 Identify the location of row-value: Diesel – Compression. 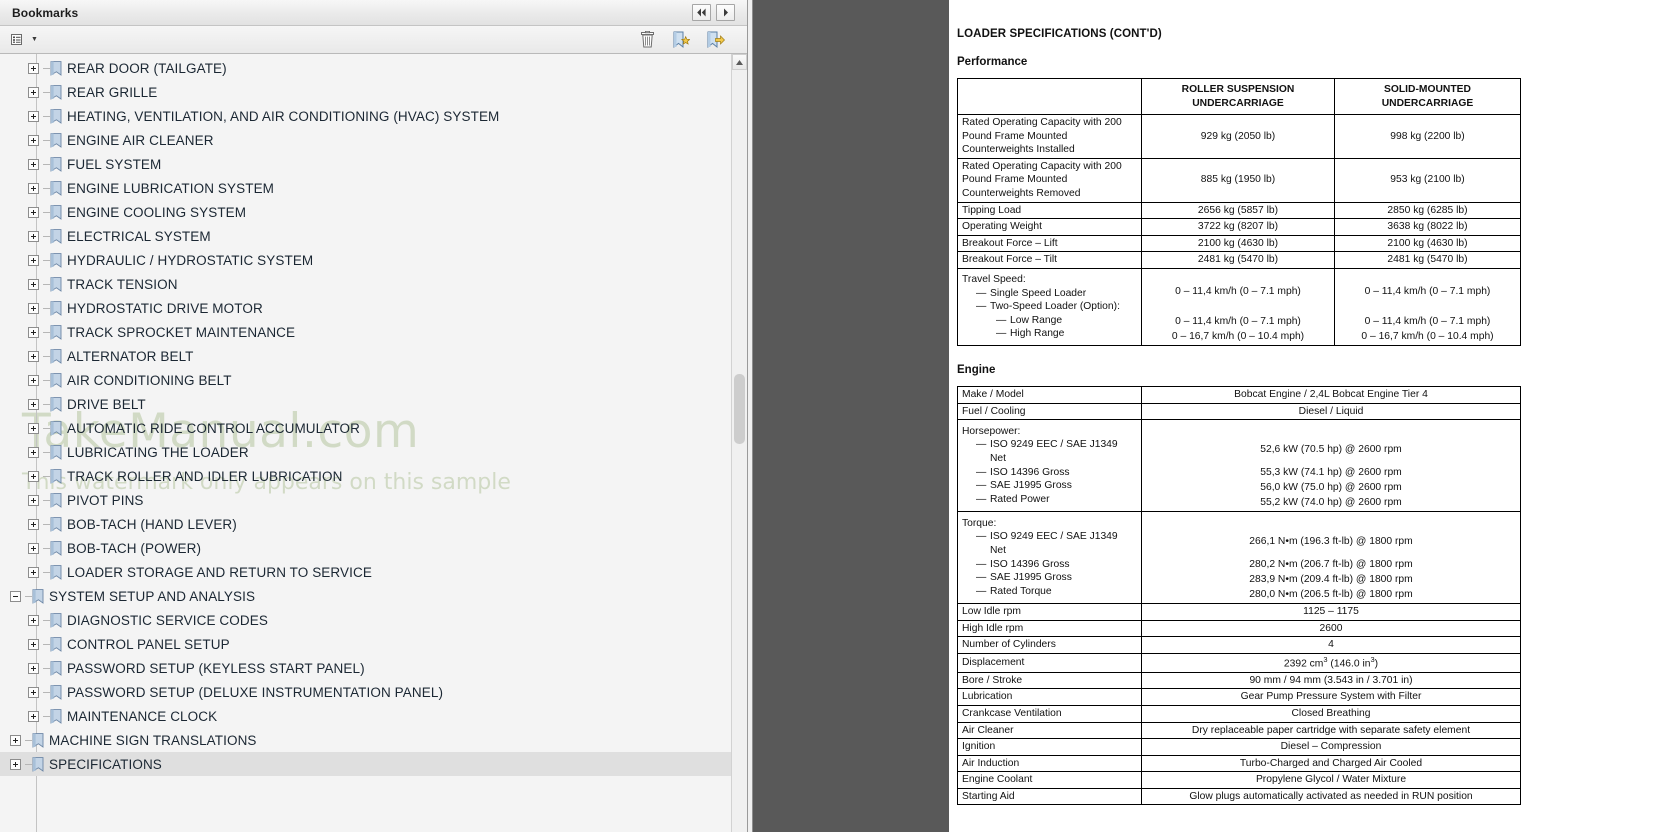
(1331, 747).